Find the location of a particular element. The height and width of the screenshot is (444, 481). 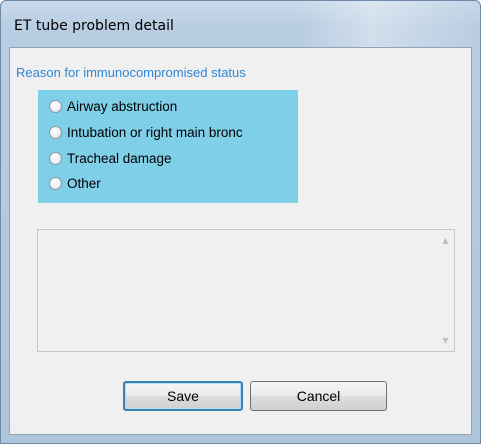

save-button: Save is located at coordinates (183, 396).